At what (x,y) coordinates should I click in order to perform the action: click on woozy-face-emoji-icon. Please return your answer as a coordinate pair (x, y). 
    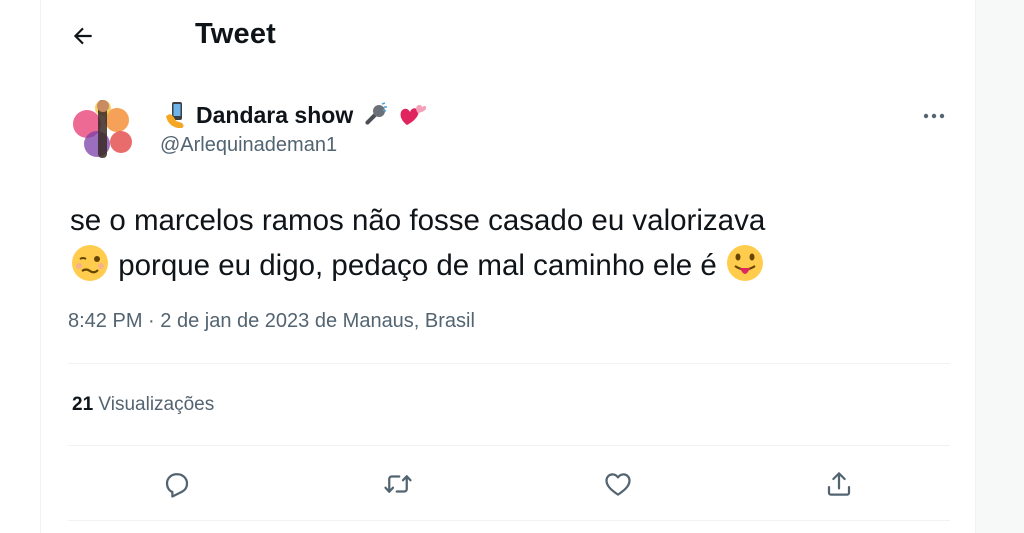
    Looking at the image, I should click on (90, 263).